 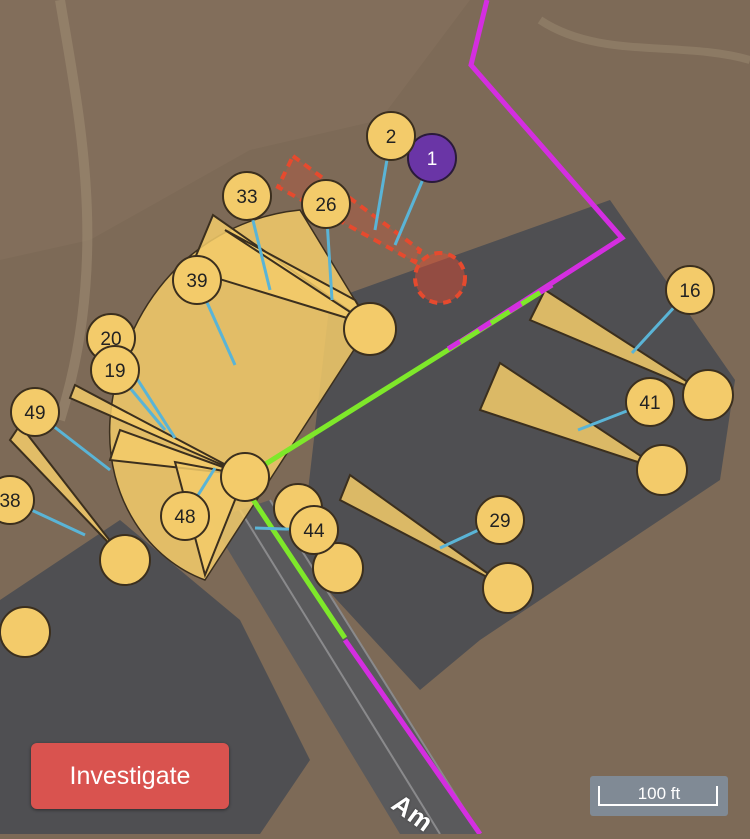 I want to click on scale-label: 100 ft, so click(x=659, y=793).